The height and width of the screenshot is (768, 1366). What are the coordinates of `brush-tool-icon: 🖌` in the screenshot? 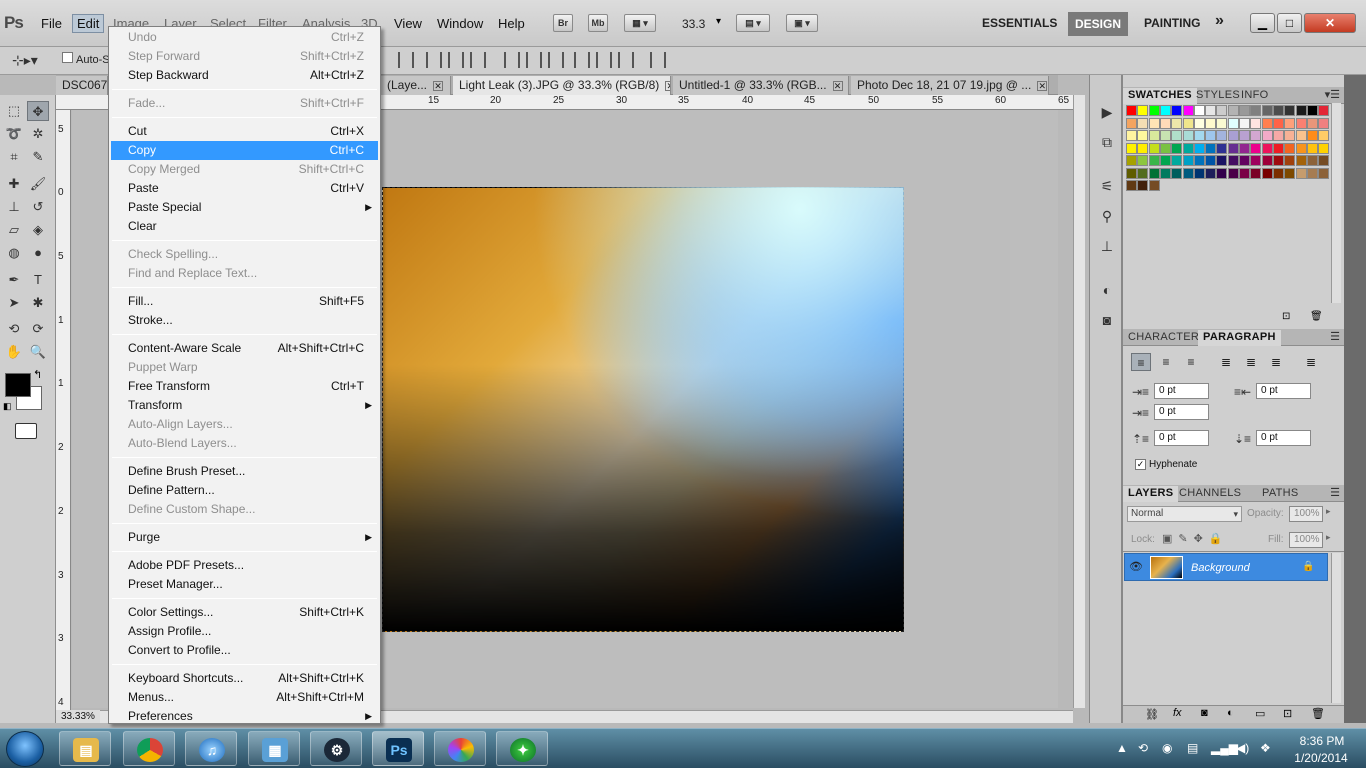 It's located at (38, 184).